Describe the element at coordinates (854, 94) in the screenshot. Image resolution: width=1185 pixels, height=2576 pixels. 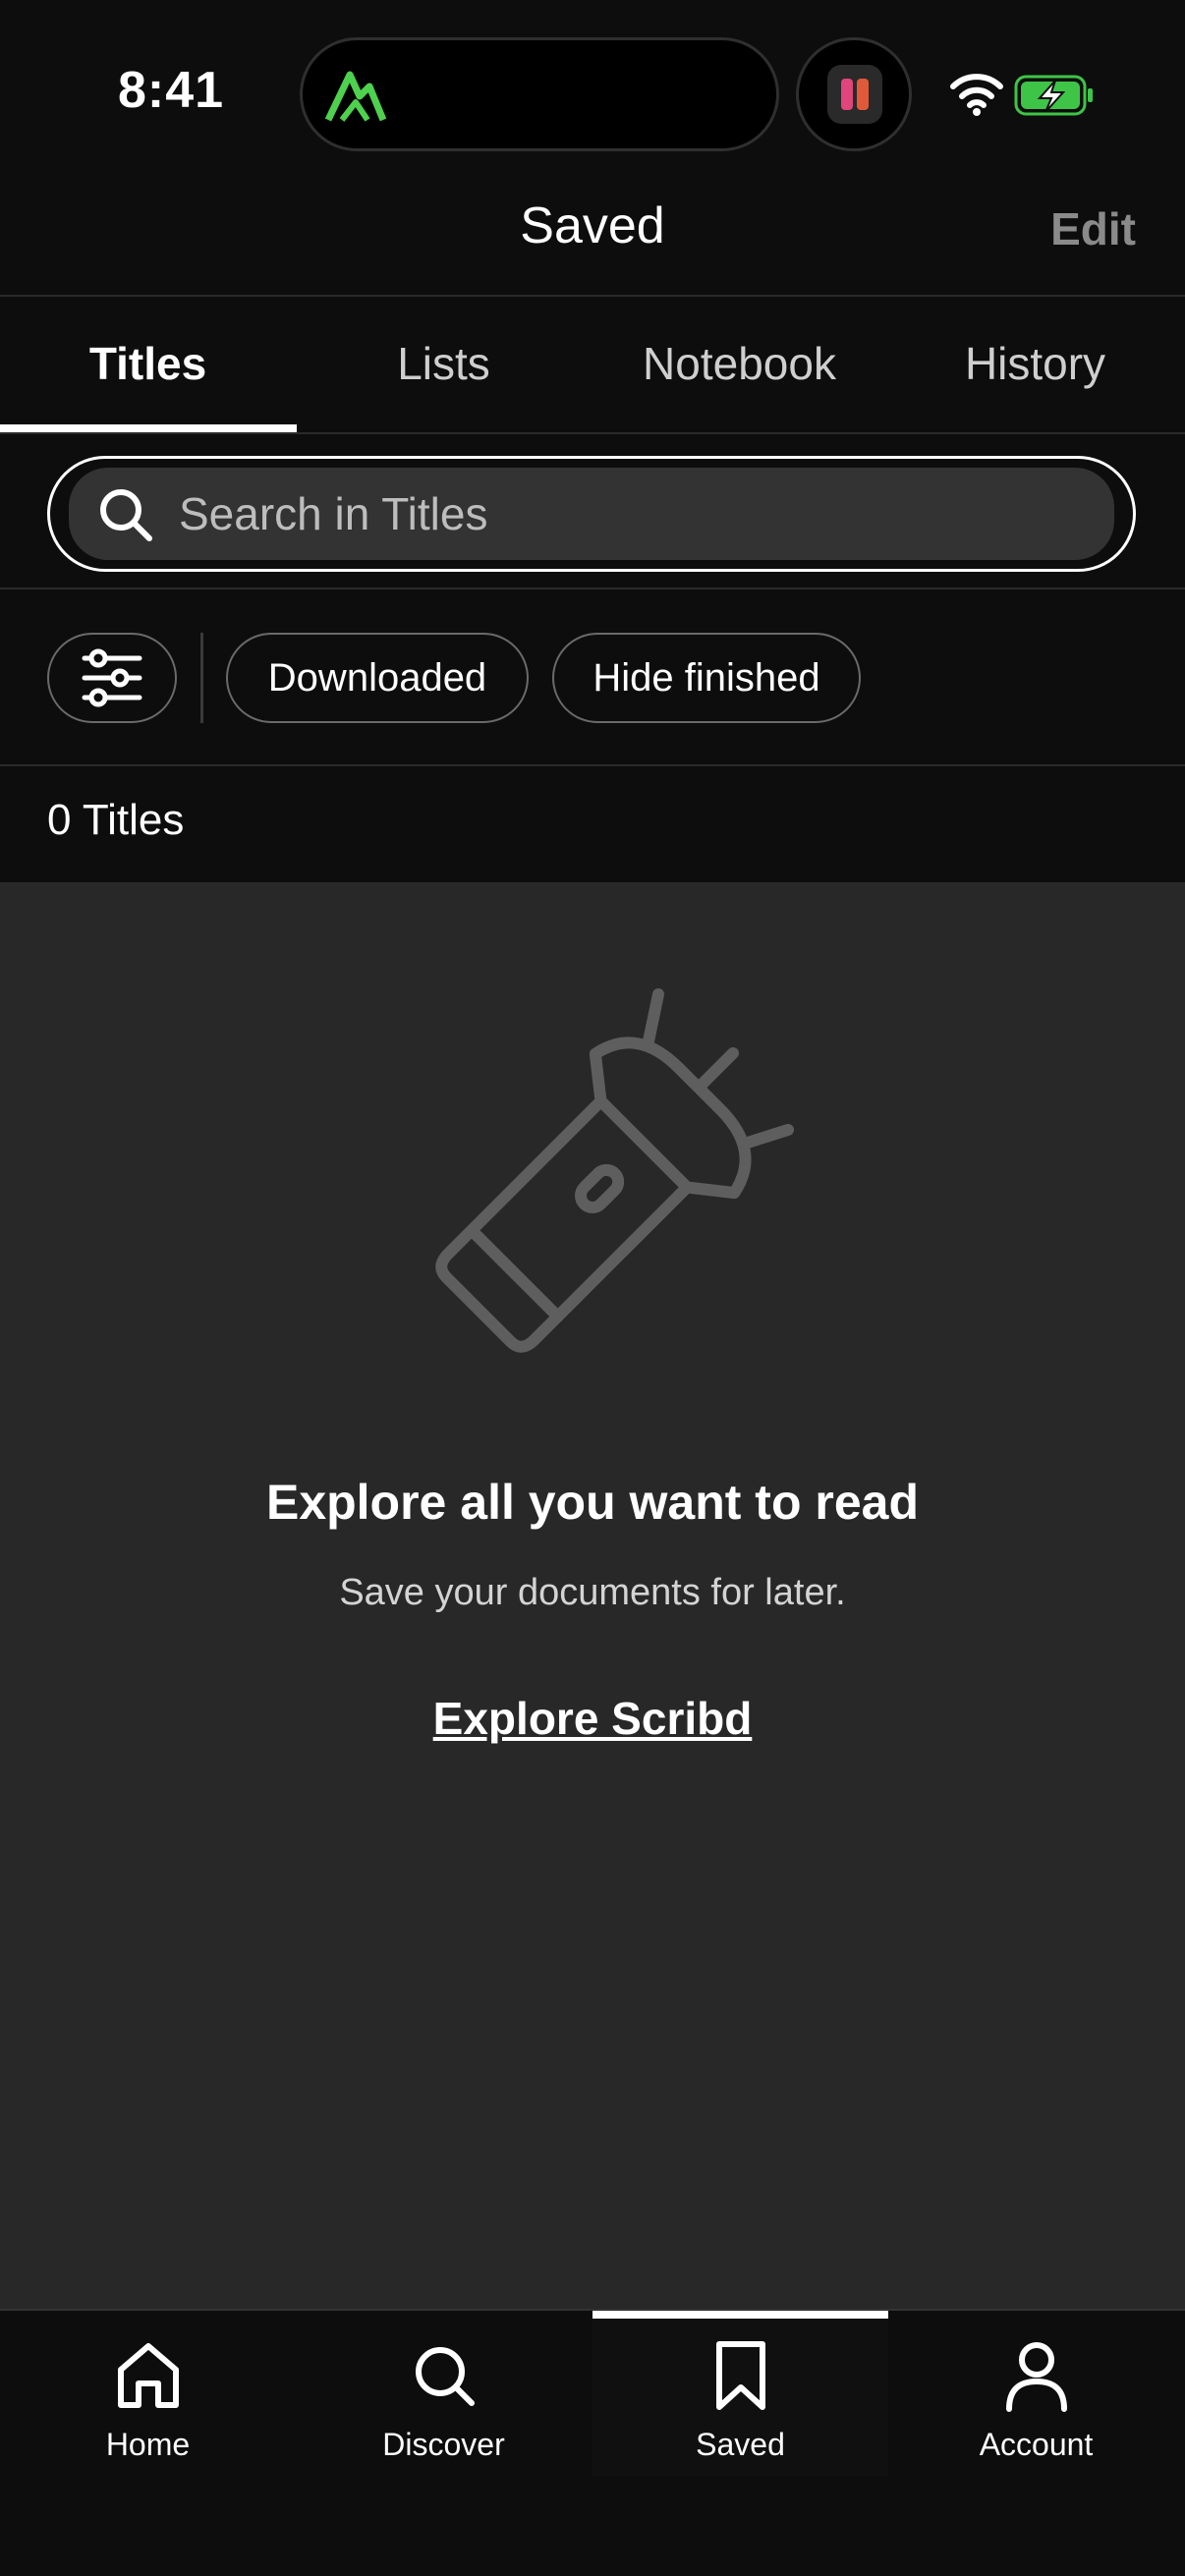
I see `app-activity-icon` at that location.